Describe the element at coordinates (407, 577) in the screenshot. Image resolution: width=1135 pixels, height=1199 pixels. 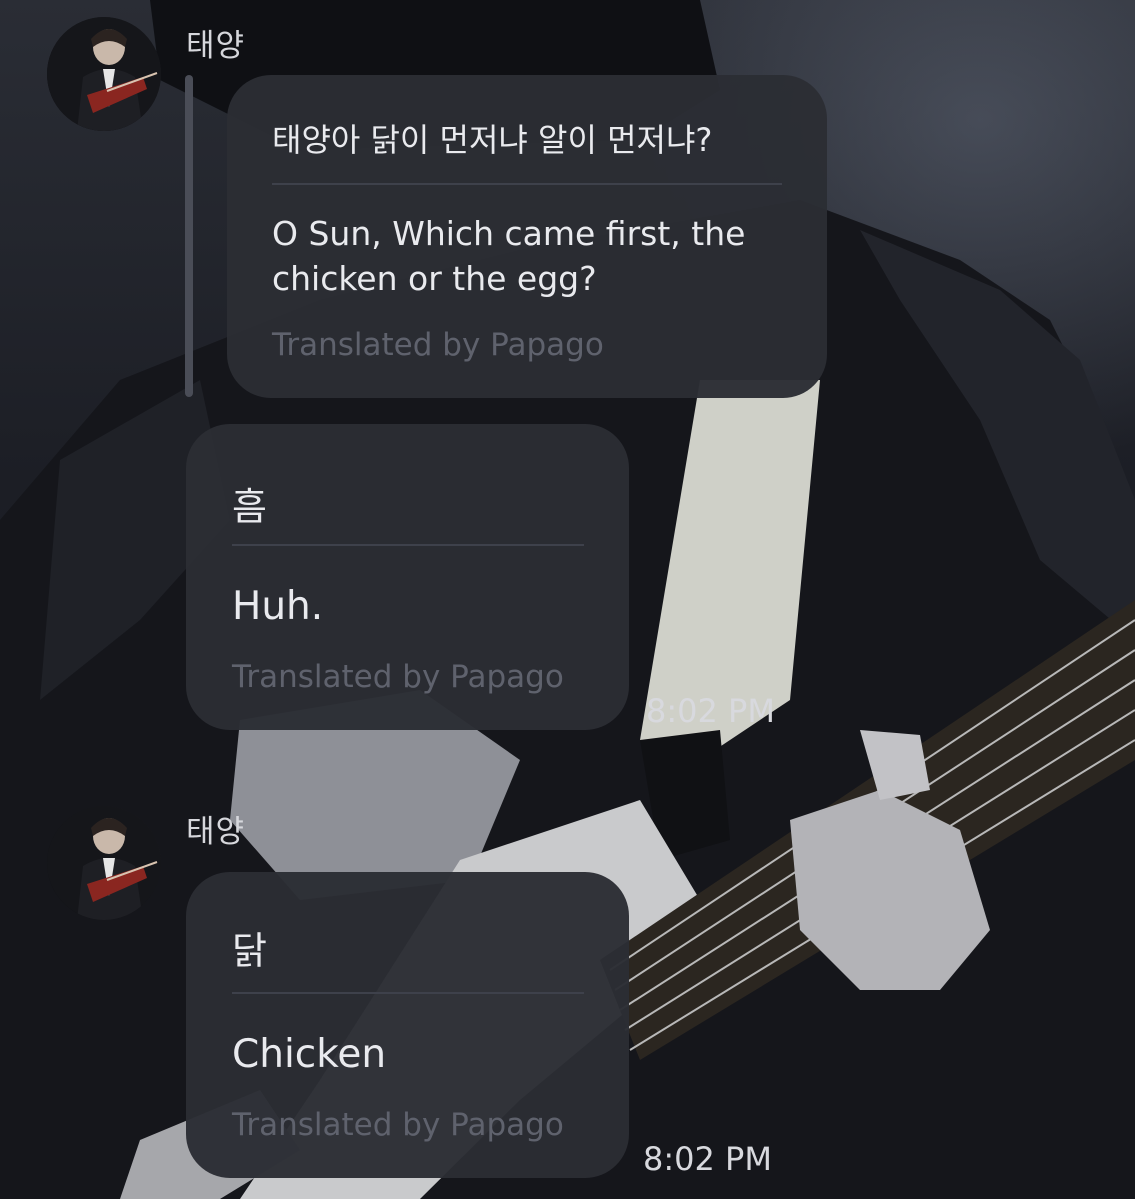
I see `message-bubble: 흠 Huh. Translated by Papago` at that location.